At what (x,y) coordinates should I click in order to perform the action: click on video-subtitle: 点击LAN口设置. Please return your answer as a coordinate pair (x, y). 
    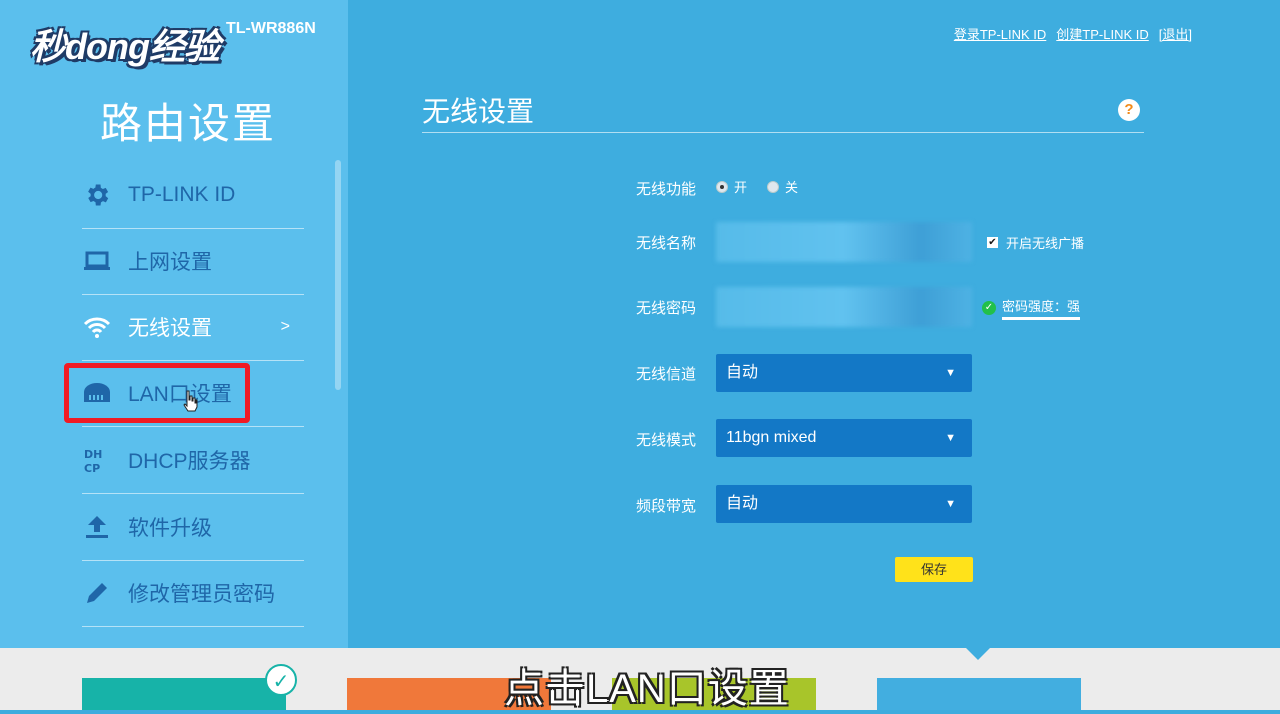
    Looking at the image, I should click on (647, 689).